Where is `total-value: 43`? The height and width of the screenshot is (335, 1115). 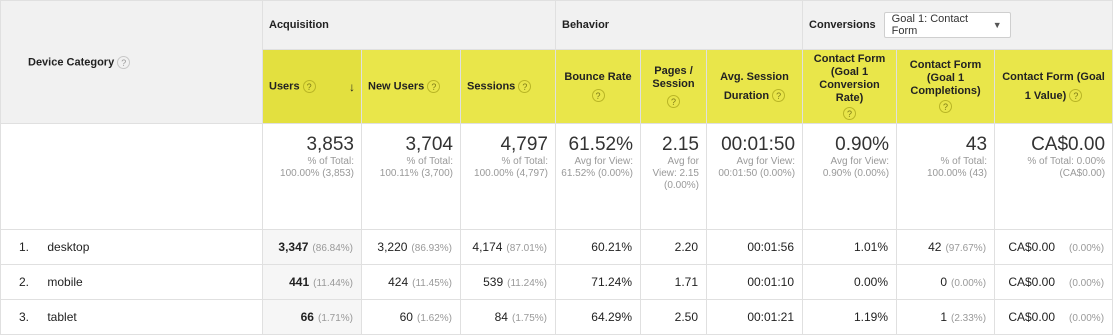 total-value: 43 is located at coordinates (976, 144).